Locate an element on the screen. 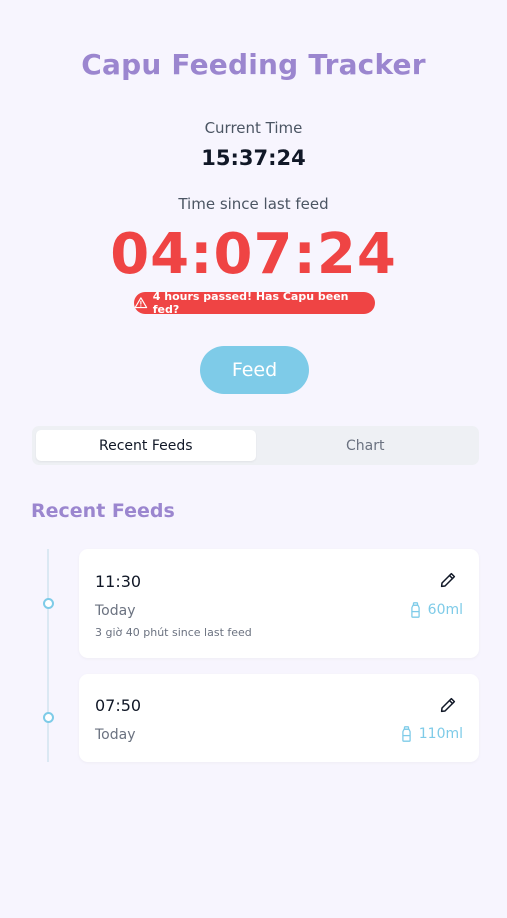 The image size is (507, 918). warning-triangle-icon is located at coordinates (141, 303).